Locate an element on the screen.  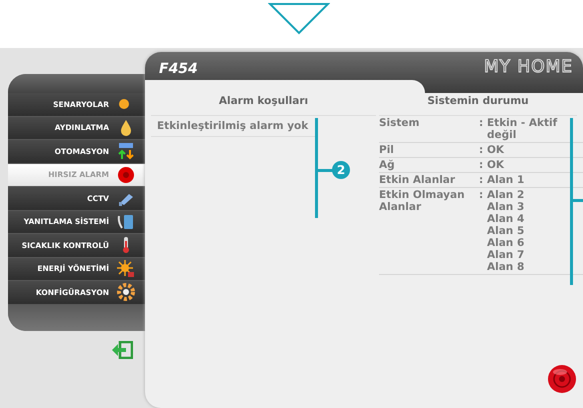
status-label: Etkin Alanlar is located at coordinates (417, 180).